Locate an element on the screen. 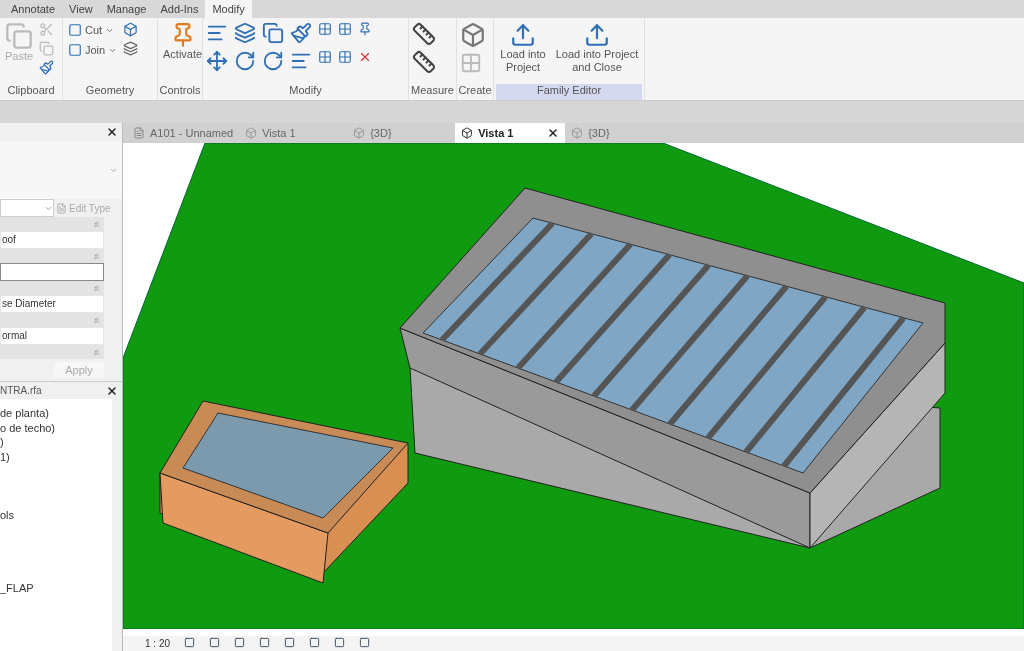 This screenshot has width=1024, height=651. document-tab: A101 - Unnamed is located at coordinates (183, 133).